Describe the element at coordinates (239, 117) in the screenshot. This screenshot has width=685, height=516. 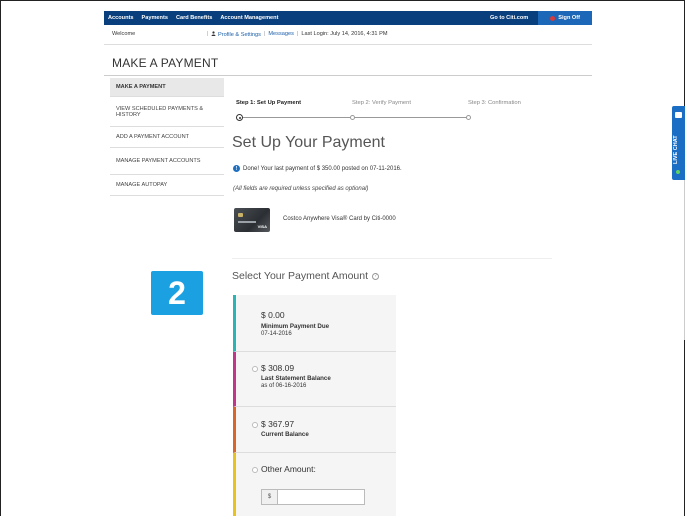
I see `step-1-dot` at that location.